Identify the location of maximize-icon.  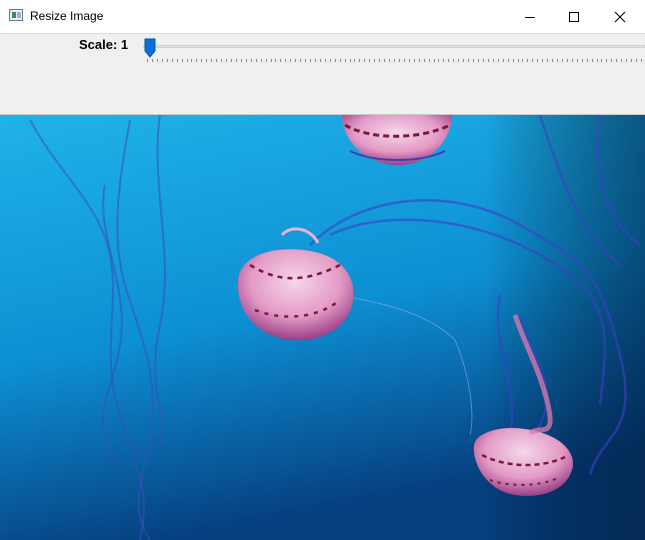
(574, 16).